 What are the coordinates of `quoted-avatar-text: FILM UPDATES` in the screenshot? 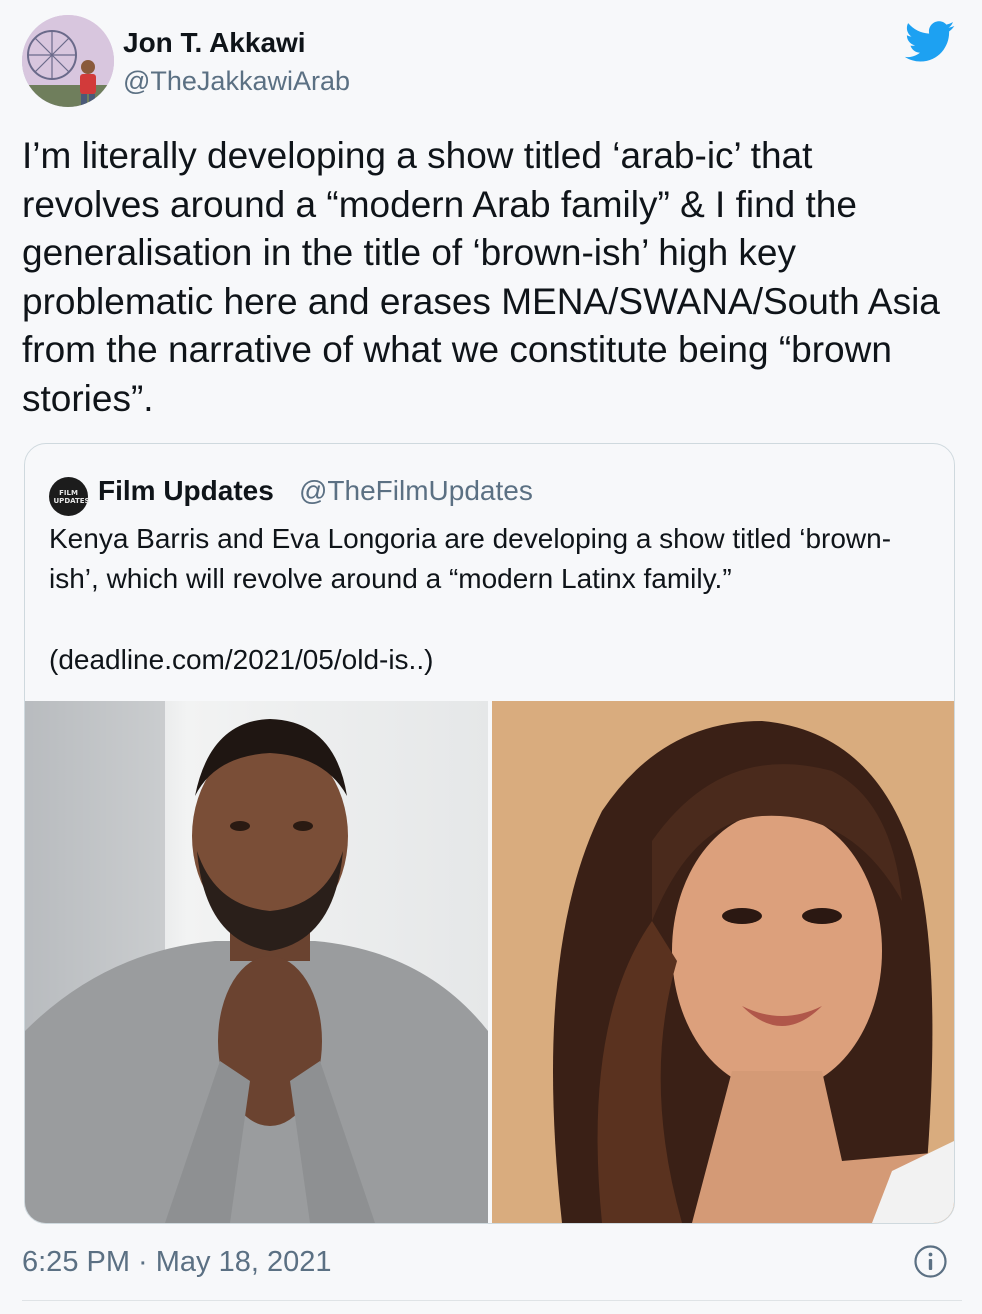 It's located at (71, 496).